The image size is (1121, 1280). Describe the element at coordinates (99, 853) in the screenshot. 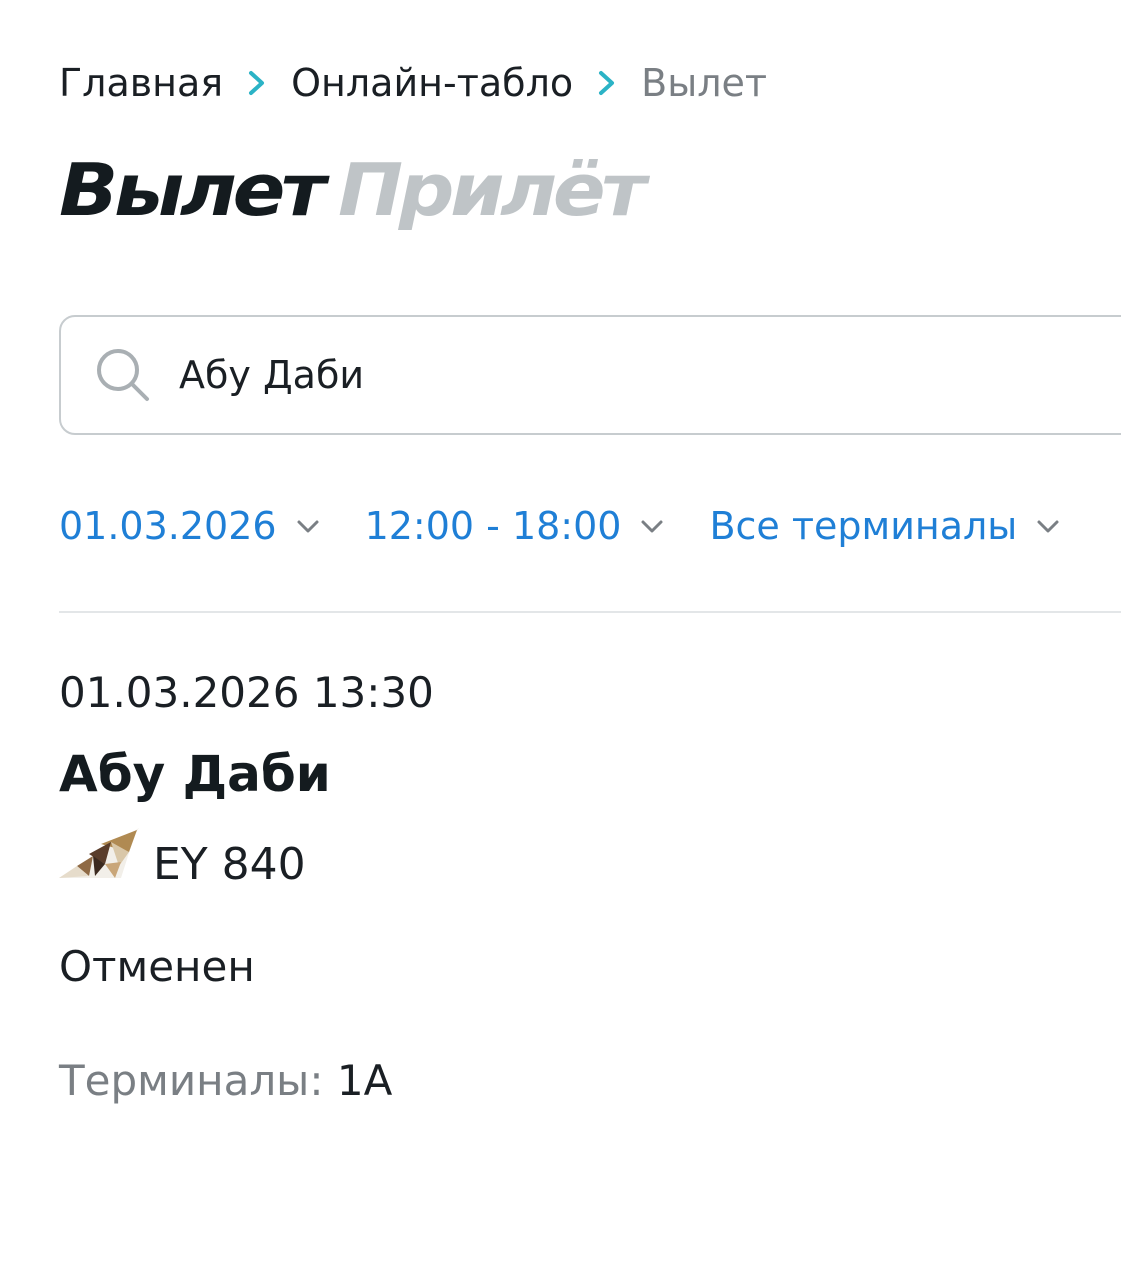

I see `airline-tail-logo-icon` at that location.